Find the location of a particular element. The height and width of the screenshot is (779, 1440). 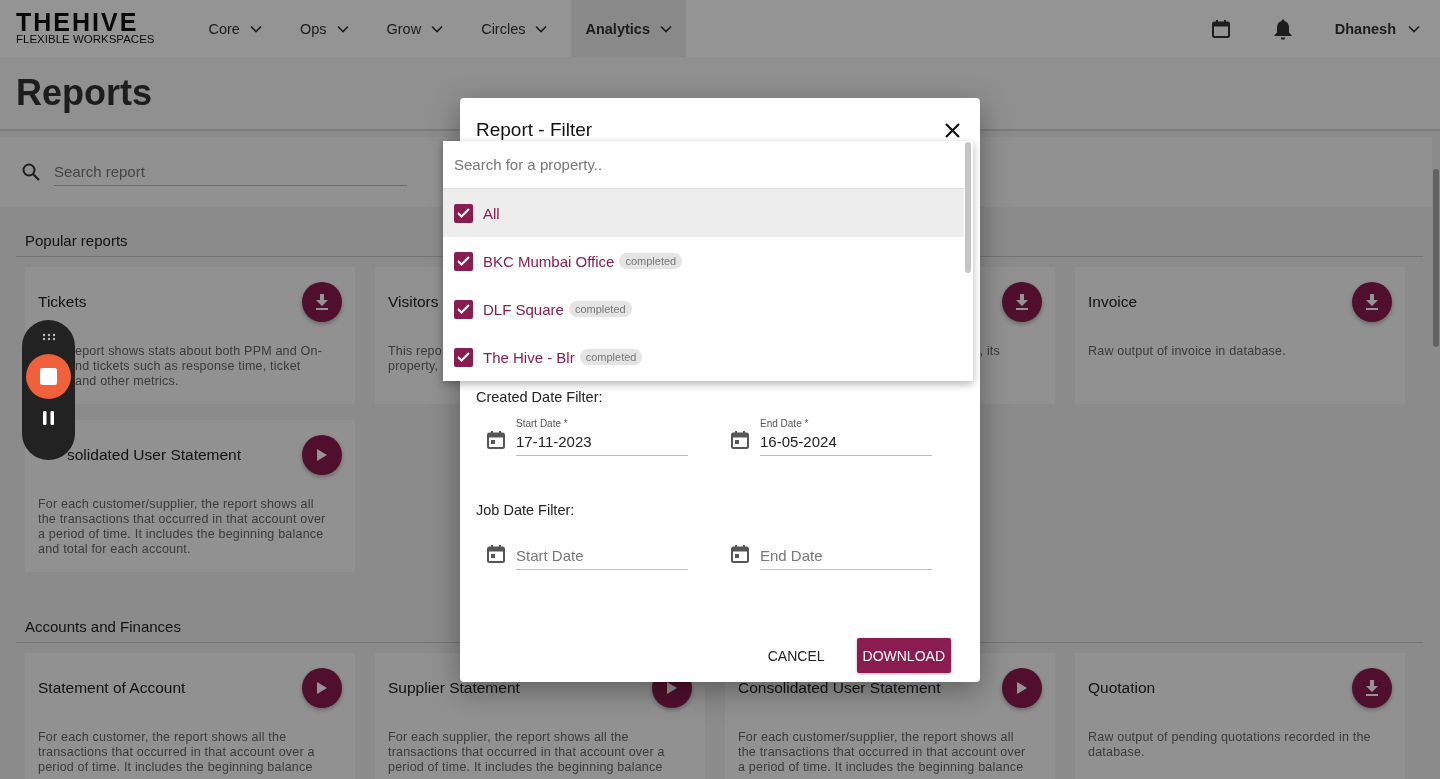

close-button is located at coordinates (952, 130).